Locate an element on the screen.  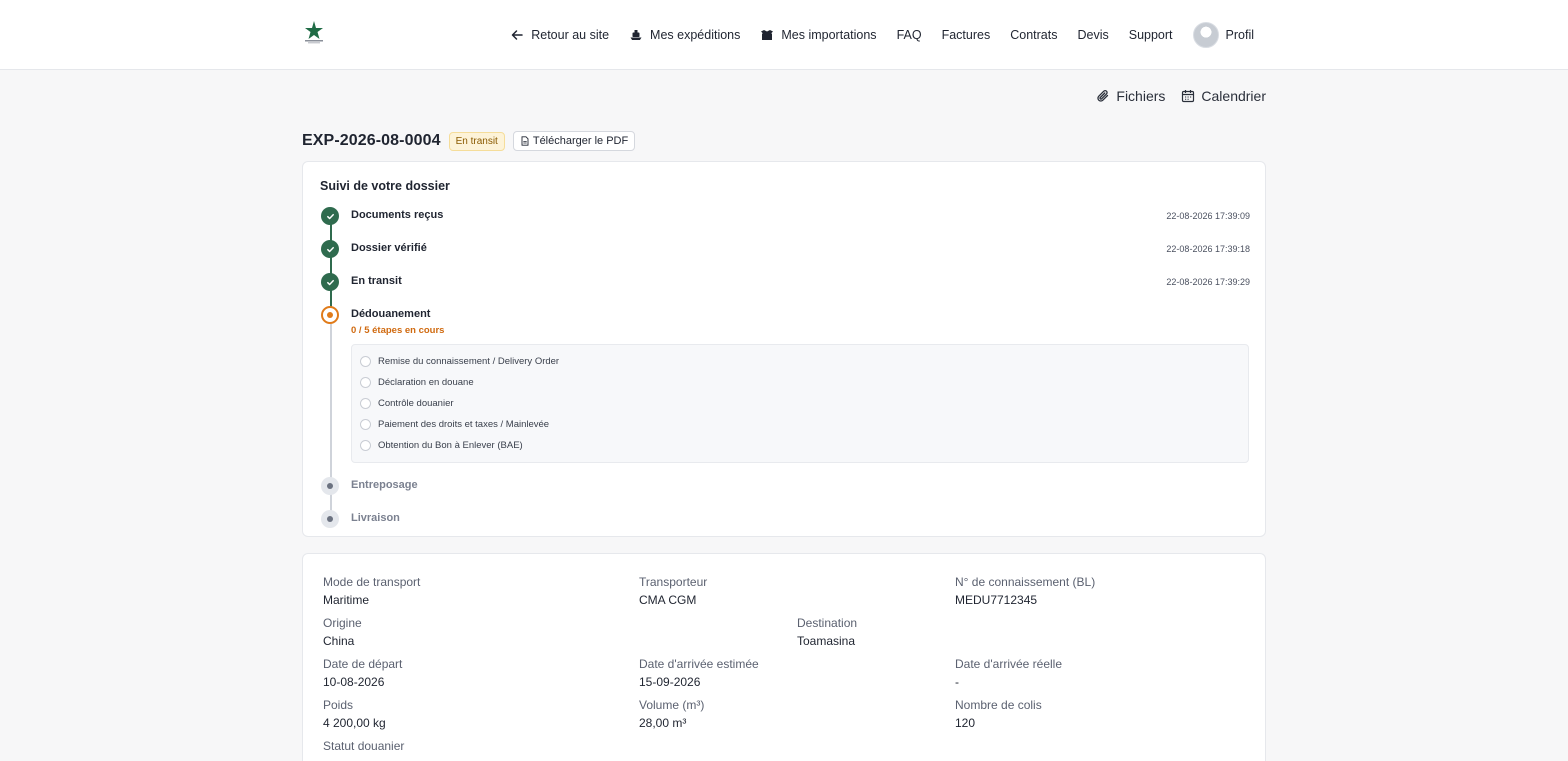
step-label: Livraison is located at coordinates (375, 518).